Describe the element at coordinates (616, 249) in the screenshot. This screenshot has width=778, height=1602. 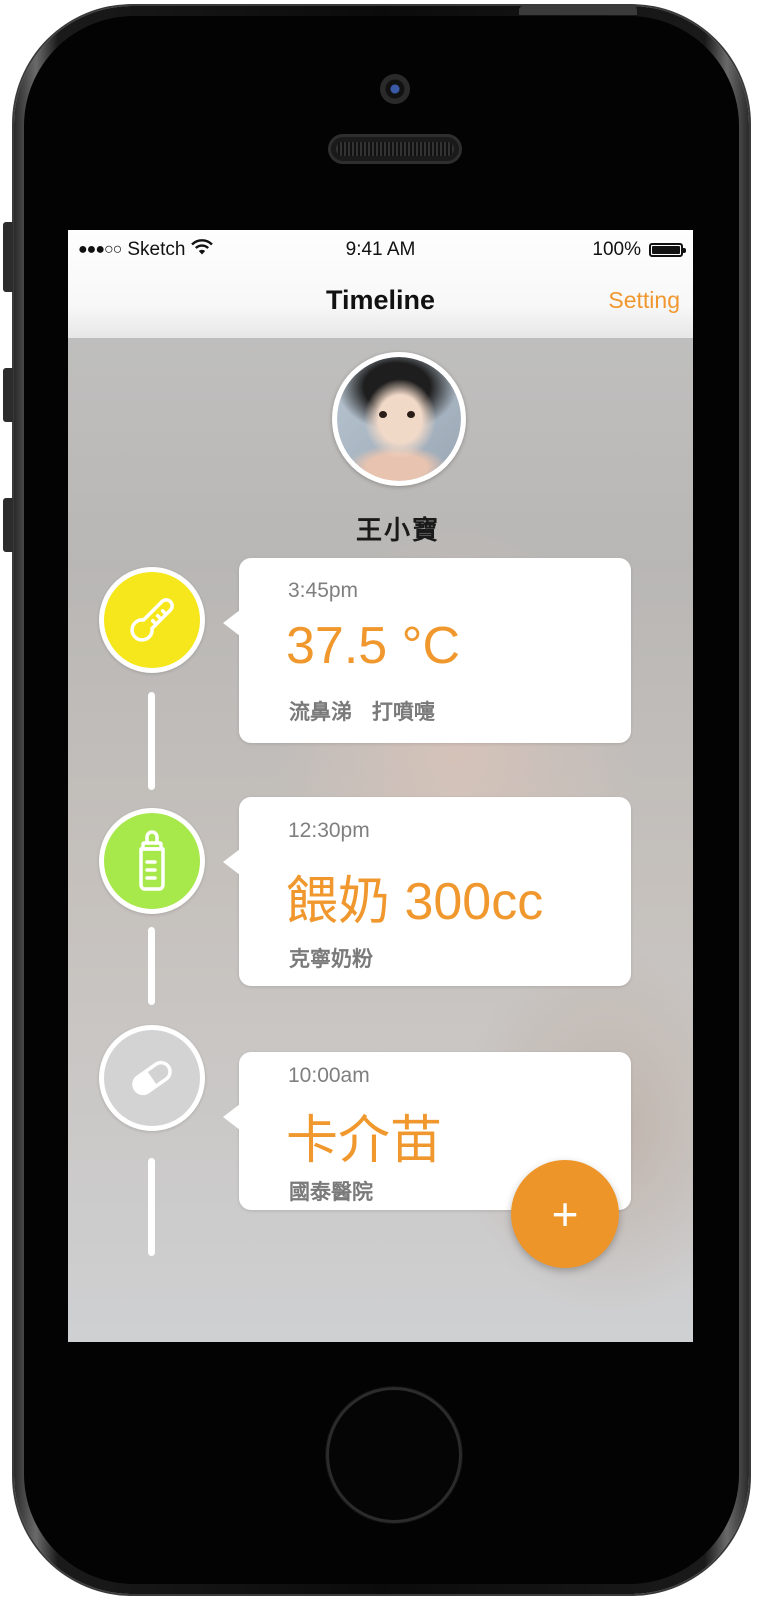
I see `battery-percentage: 100%` at that location.